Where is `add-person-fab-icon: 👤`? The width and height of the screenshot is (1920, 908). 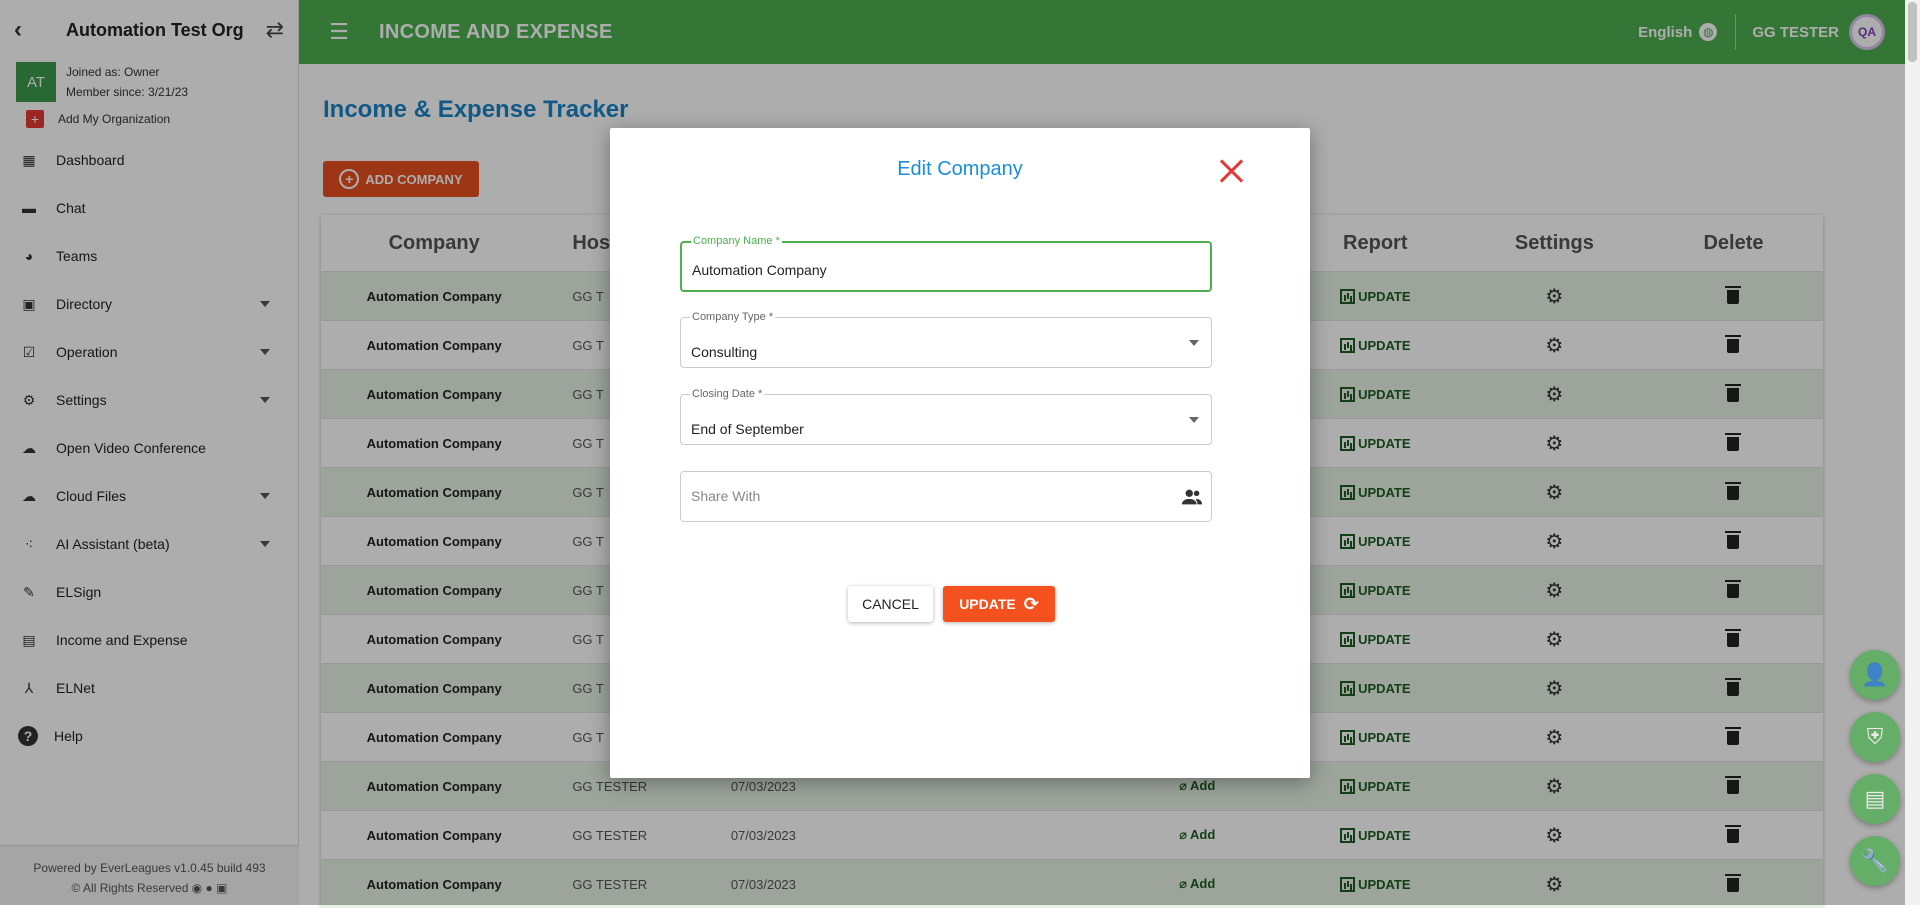 add-person-fab-icon: 👤 is located at coordinates (1875, 675).